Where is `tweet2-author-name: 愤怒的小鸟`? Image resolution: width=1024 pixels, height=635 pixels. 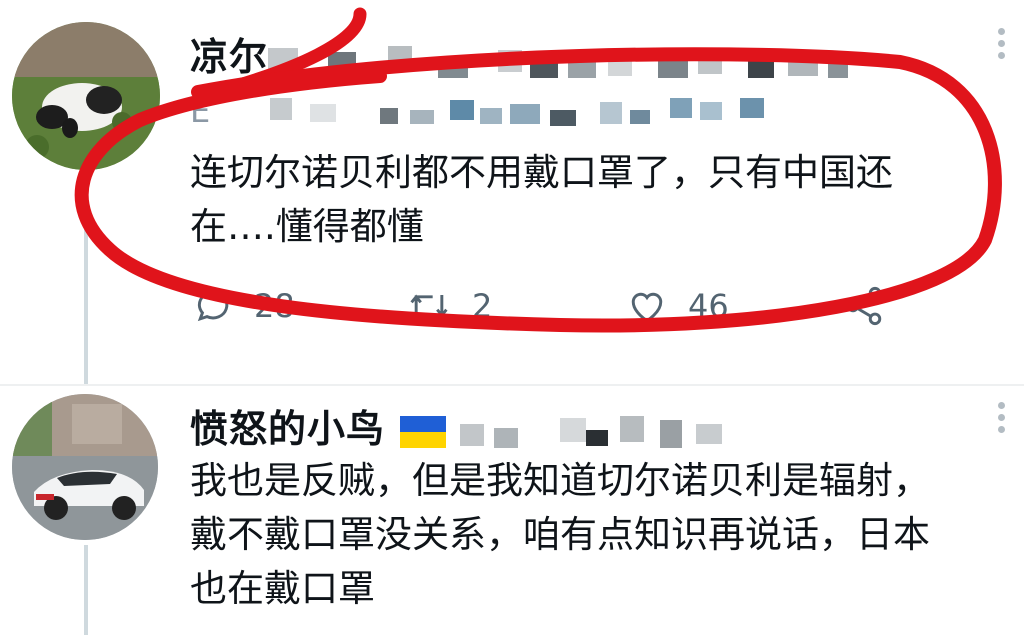 tweet2-author-name: 愤怒的小鸟 is located at coordinates (287, 425).